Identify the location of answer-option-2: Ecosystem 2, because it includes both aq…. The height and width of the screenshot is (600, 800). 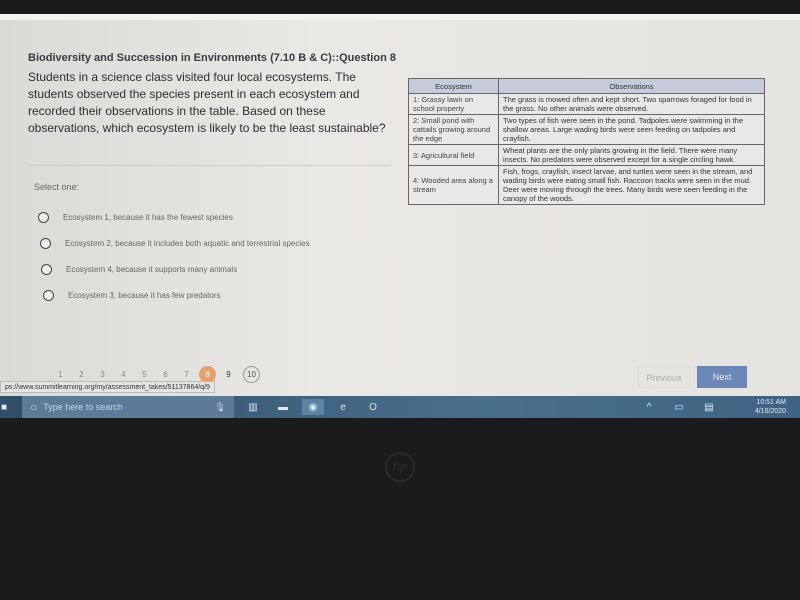
(175, 243).